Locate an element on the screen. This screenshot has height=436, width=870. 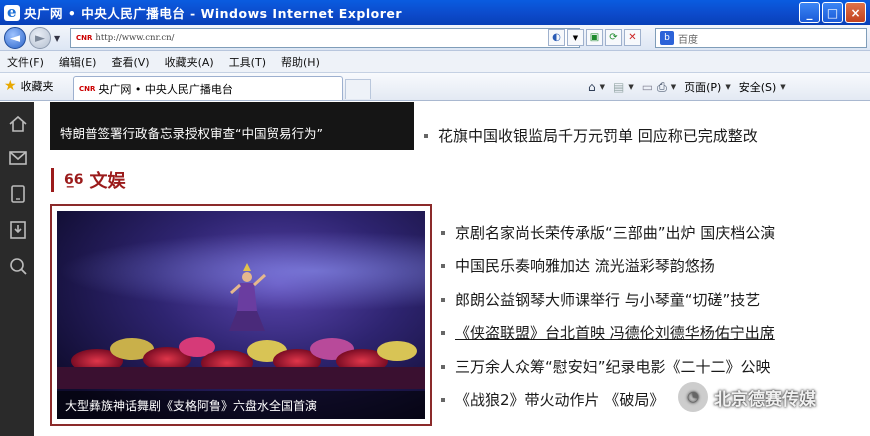
back-button: ◄ is located at coordinates (15, 38).